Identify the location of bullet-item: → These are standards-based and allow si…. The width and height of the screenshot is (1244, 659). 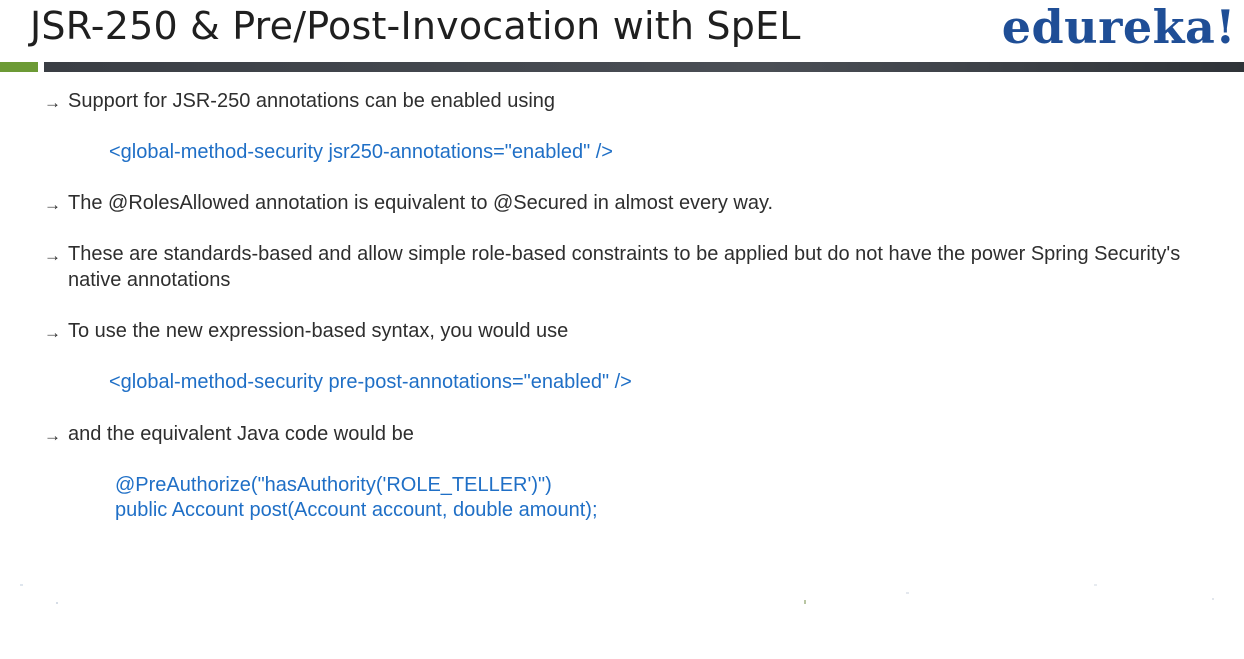
(616, 267).